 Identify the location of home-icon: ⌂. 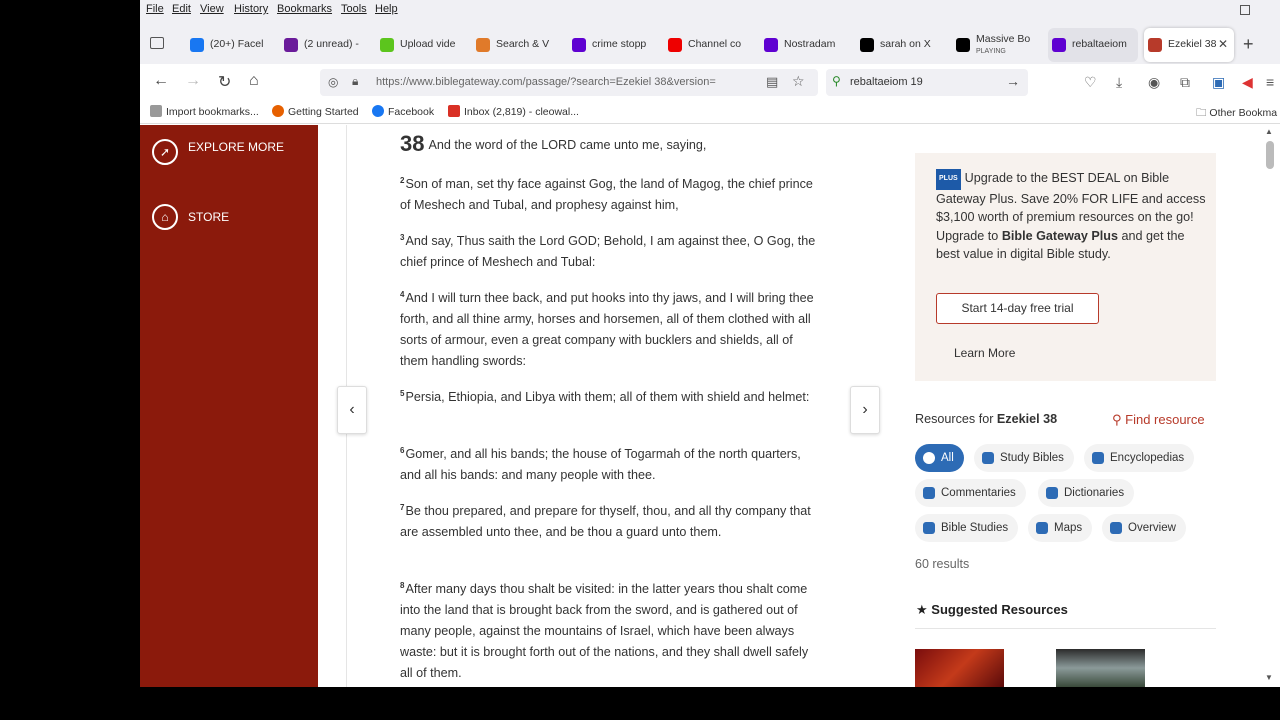
(254, 81).